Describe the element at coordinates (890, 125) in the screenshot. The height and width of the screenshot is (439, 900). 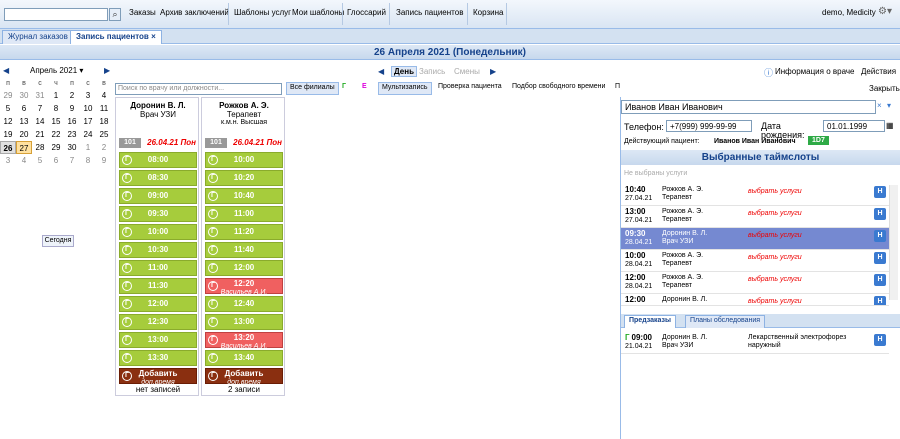
I see `calendar-icon: ▦` at that location.